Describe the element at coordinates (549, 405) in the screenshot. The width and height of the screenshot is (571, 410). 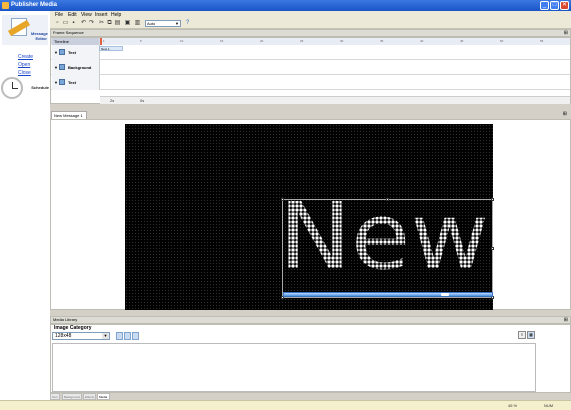
I see `num-lock-indicator: NUM` at that location.